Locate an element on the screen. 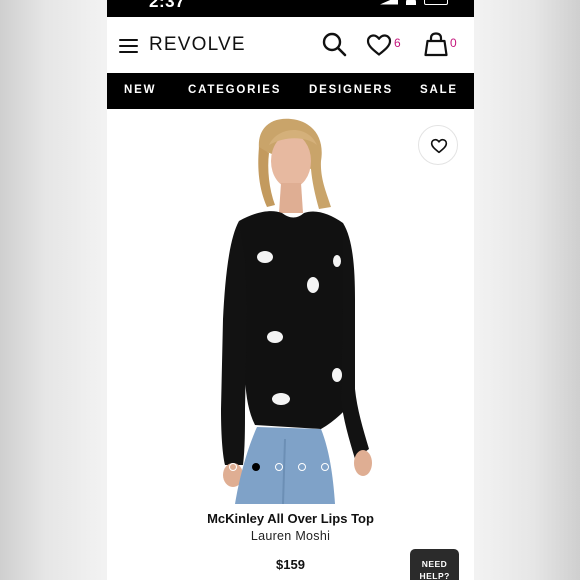 The height and width of the screenshot is (580, 580). nav-new: NEW is located at coordinates (140, 90).